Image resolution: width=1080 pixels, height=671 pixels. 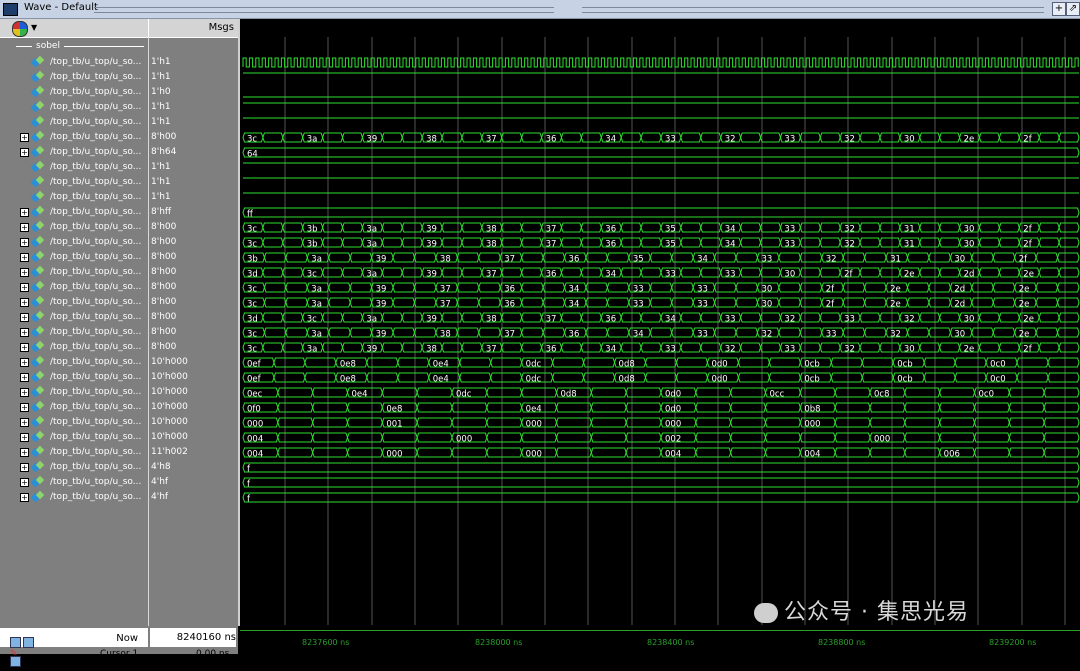 What do you see at coordinates (169, 362) in the screenshot?
I see `signal-value: 10'h000` at bounding box center [169, 362].